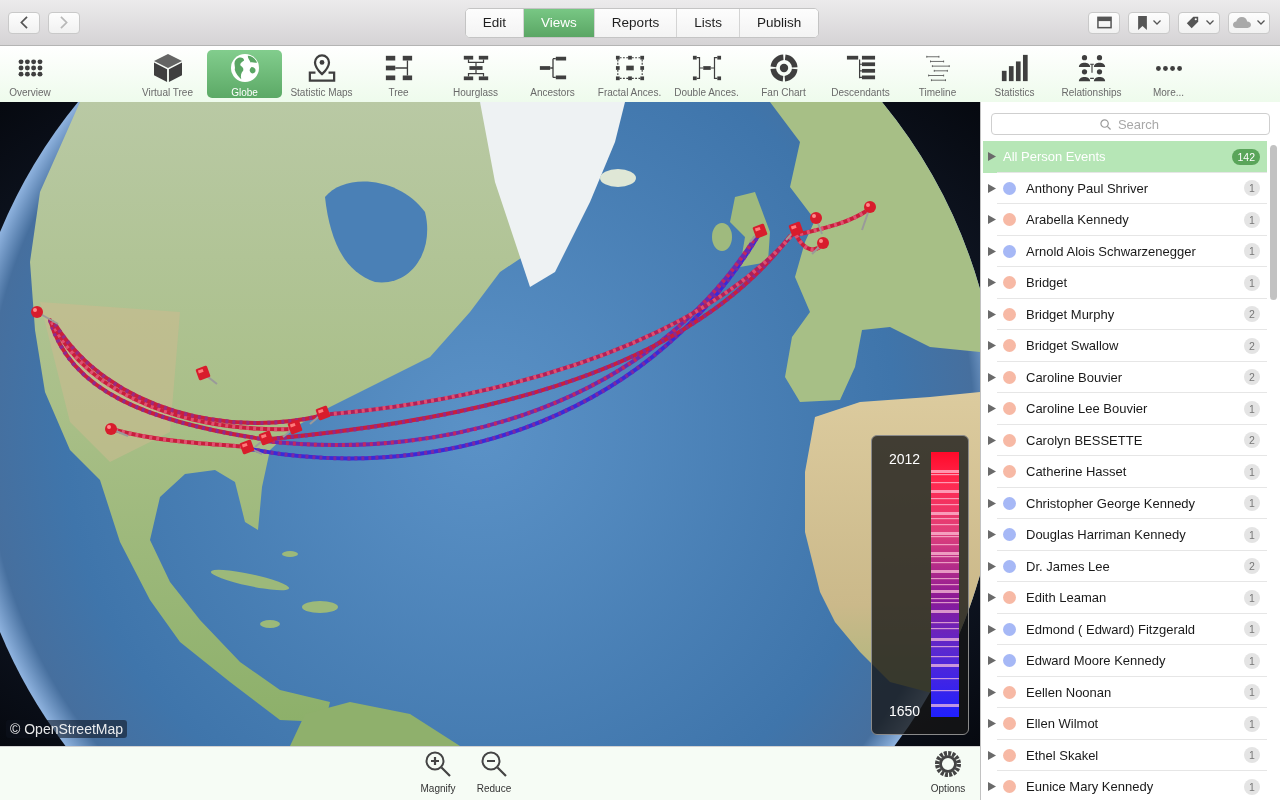  I want to click on chevron-left-icon, so click(24, 22).